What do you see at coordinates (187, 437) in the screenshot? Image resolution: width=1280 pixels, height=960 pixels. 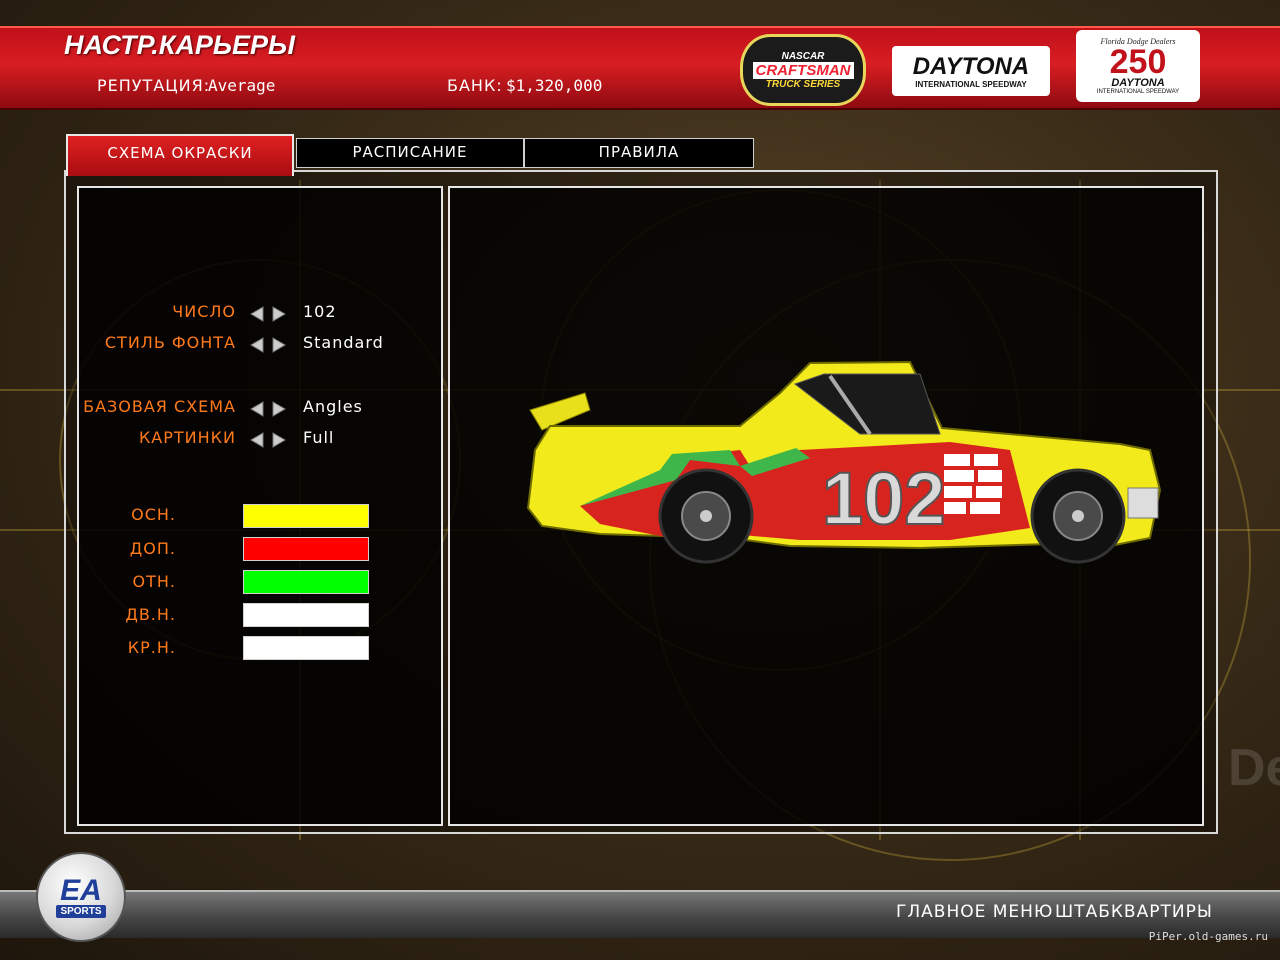 I see `option-label-decals: КАРТИНКИ` at bounding box center [187, 437].